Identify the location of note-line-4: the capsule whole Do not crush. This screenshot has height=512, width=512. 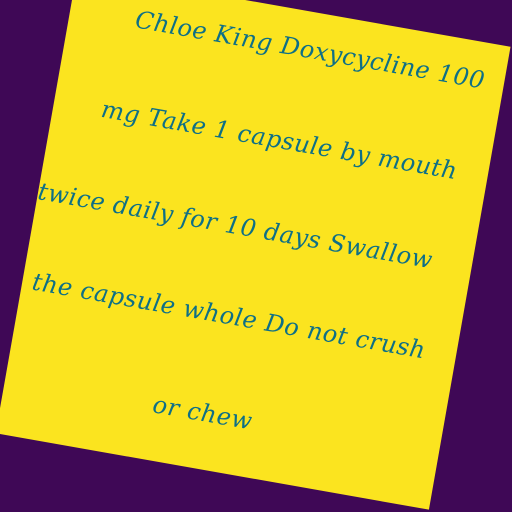
(229, 316).